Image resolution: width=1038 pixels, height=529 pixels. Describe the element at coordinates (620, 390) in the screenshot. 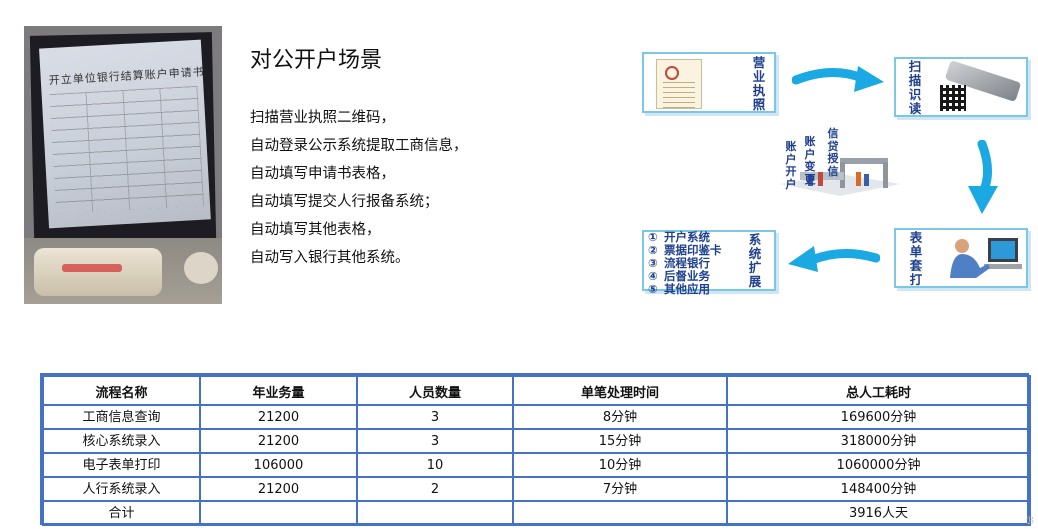

I see `column-header: 单笔处理时间` at that location.